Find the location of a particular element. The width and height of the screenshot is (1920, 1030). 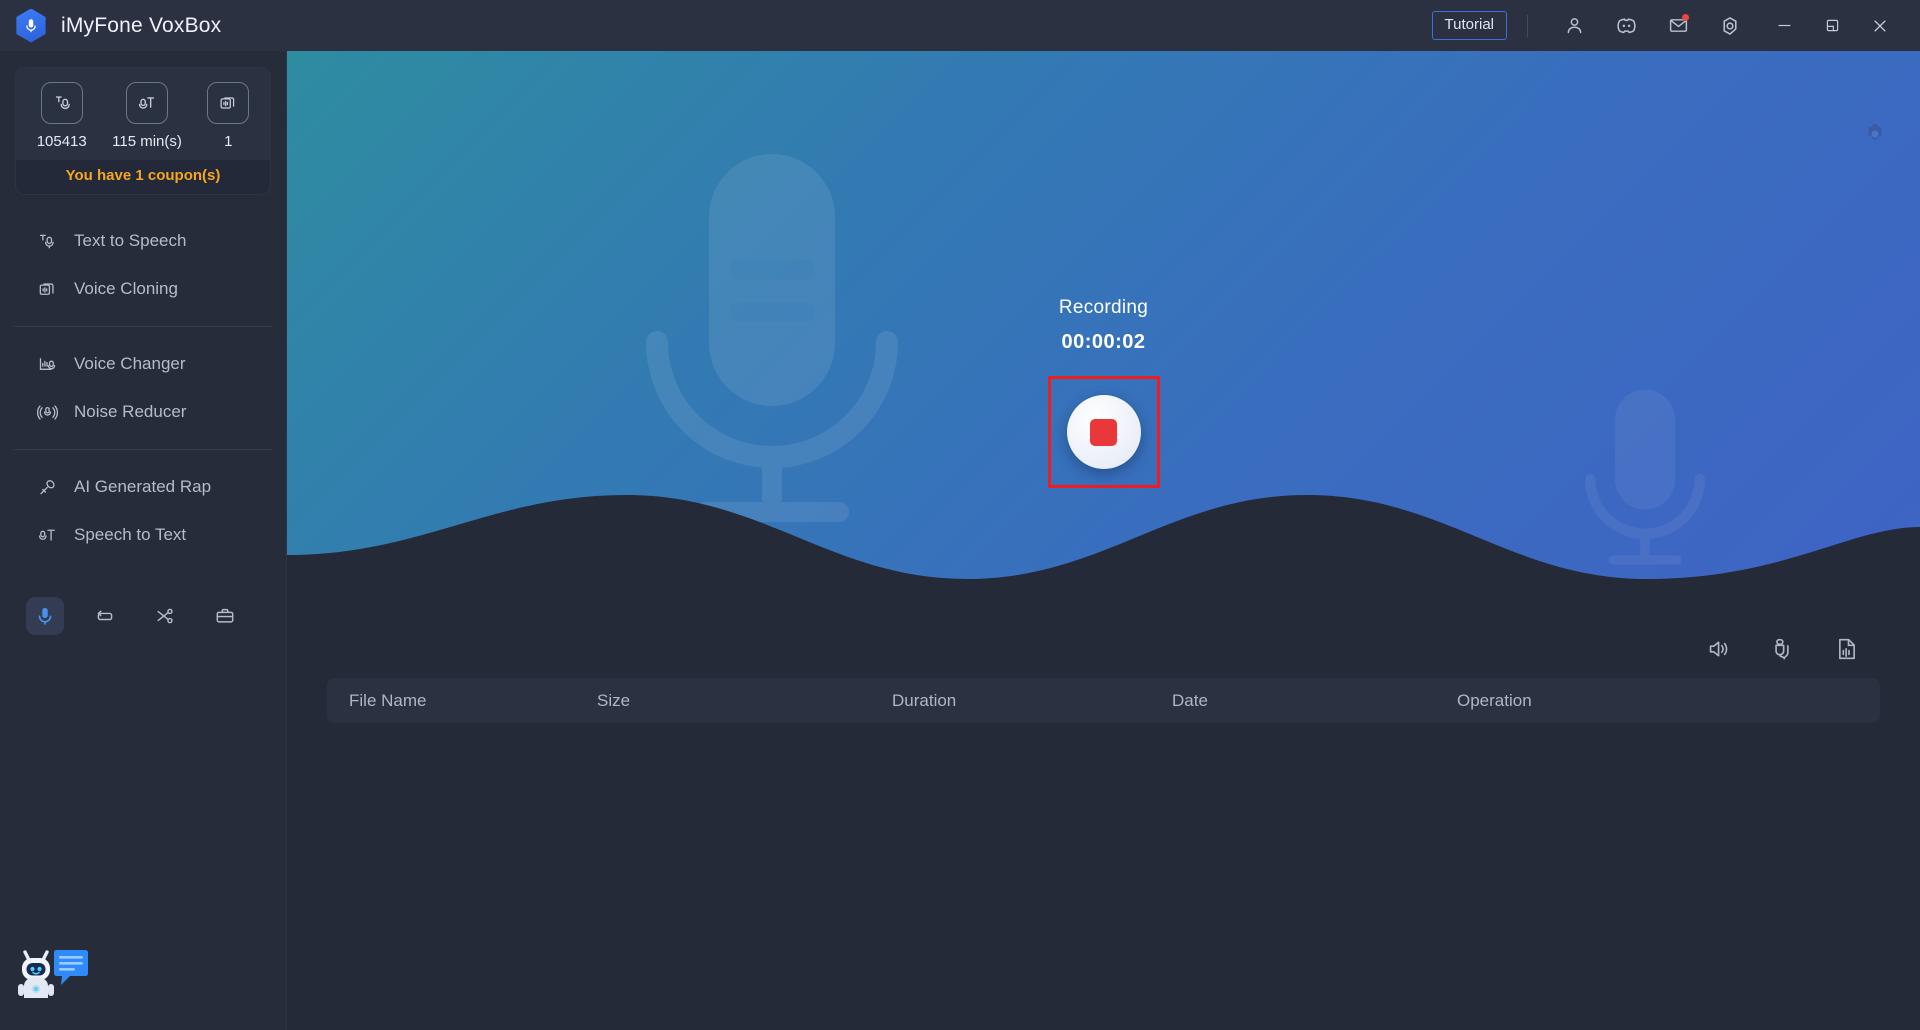

credit-value: 1 is located at coordinates (228, 141).